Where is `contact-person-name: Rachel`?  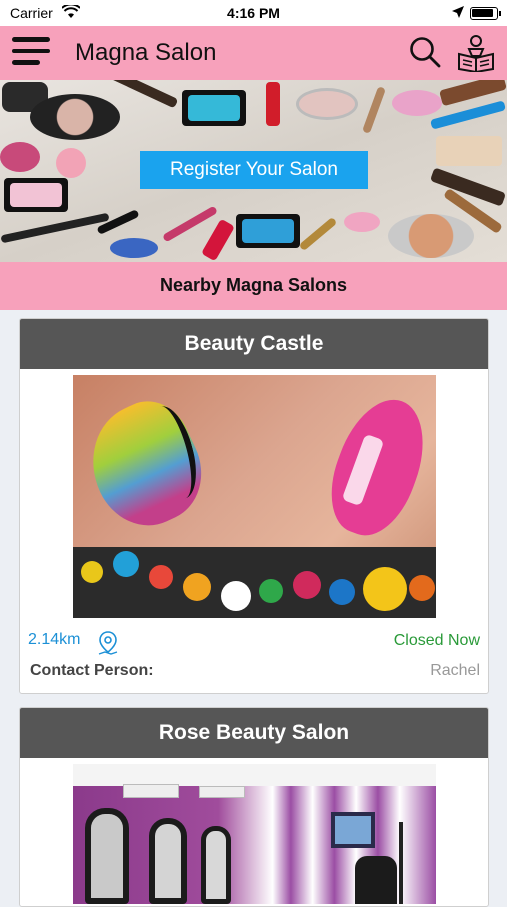
contact-person-name: Rachel is located at coordinates (455, 670).